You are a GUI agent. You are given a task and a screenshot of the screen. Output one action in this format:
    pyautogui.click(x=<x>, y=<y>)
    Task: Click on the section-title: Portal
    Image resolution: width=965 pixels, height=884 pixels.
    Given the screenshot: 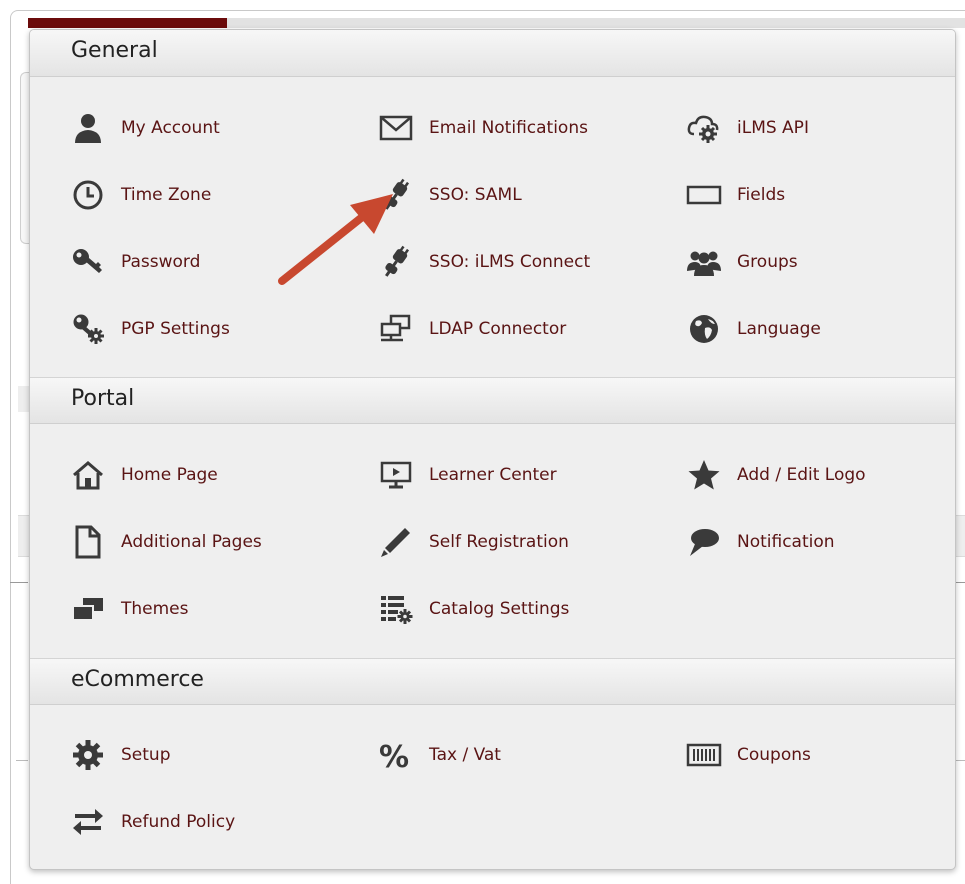 What is the action you would take?
    pyautogui.click(x=103, y=398)
    